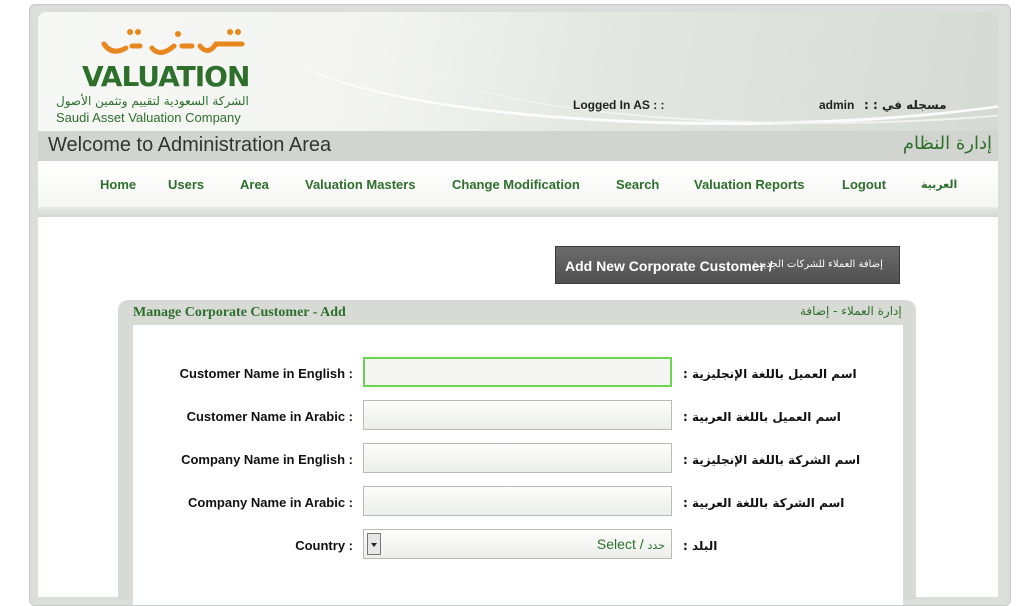 The width and height of the screenshot is (1034, 606). I want to click on nav-search: Search, so click(637, 184).